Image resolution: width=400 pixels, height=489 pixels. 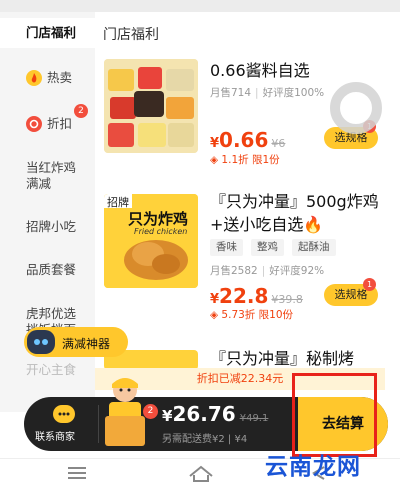 I want to click on discount-text: 5.73折 限10份, so click(x=257, y=315).